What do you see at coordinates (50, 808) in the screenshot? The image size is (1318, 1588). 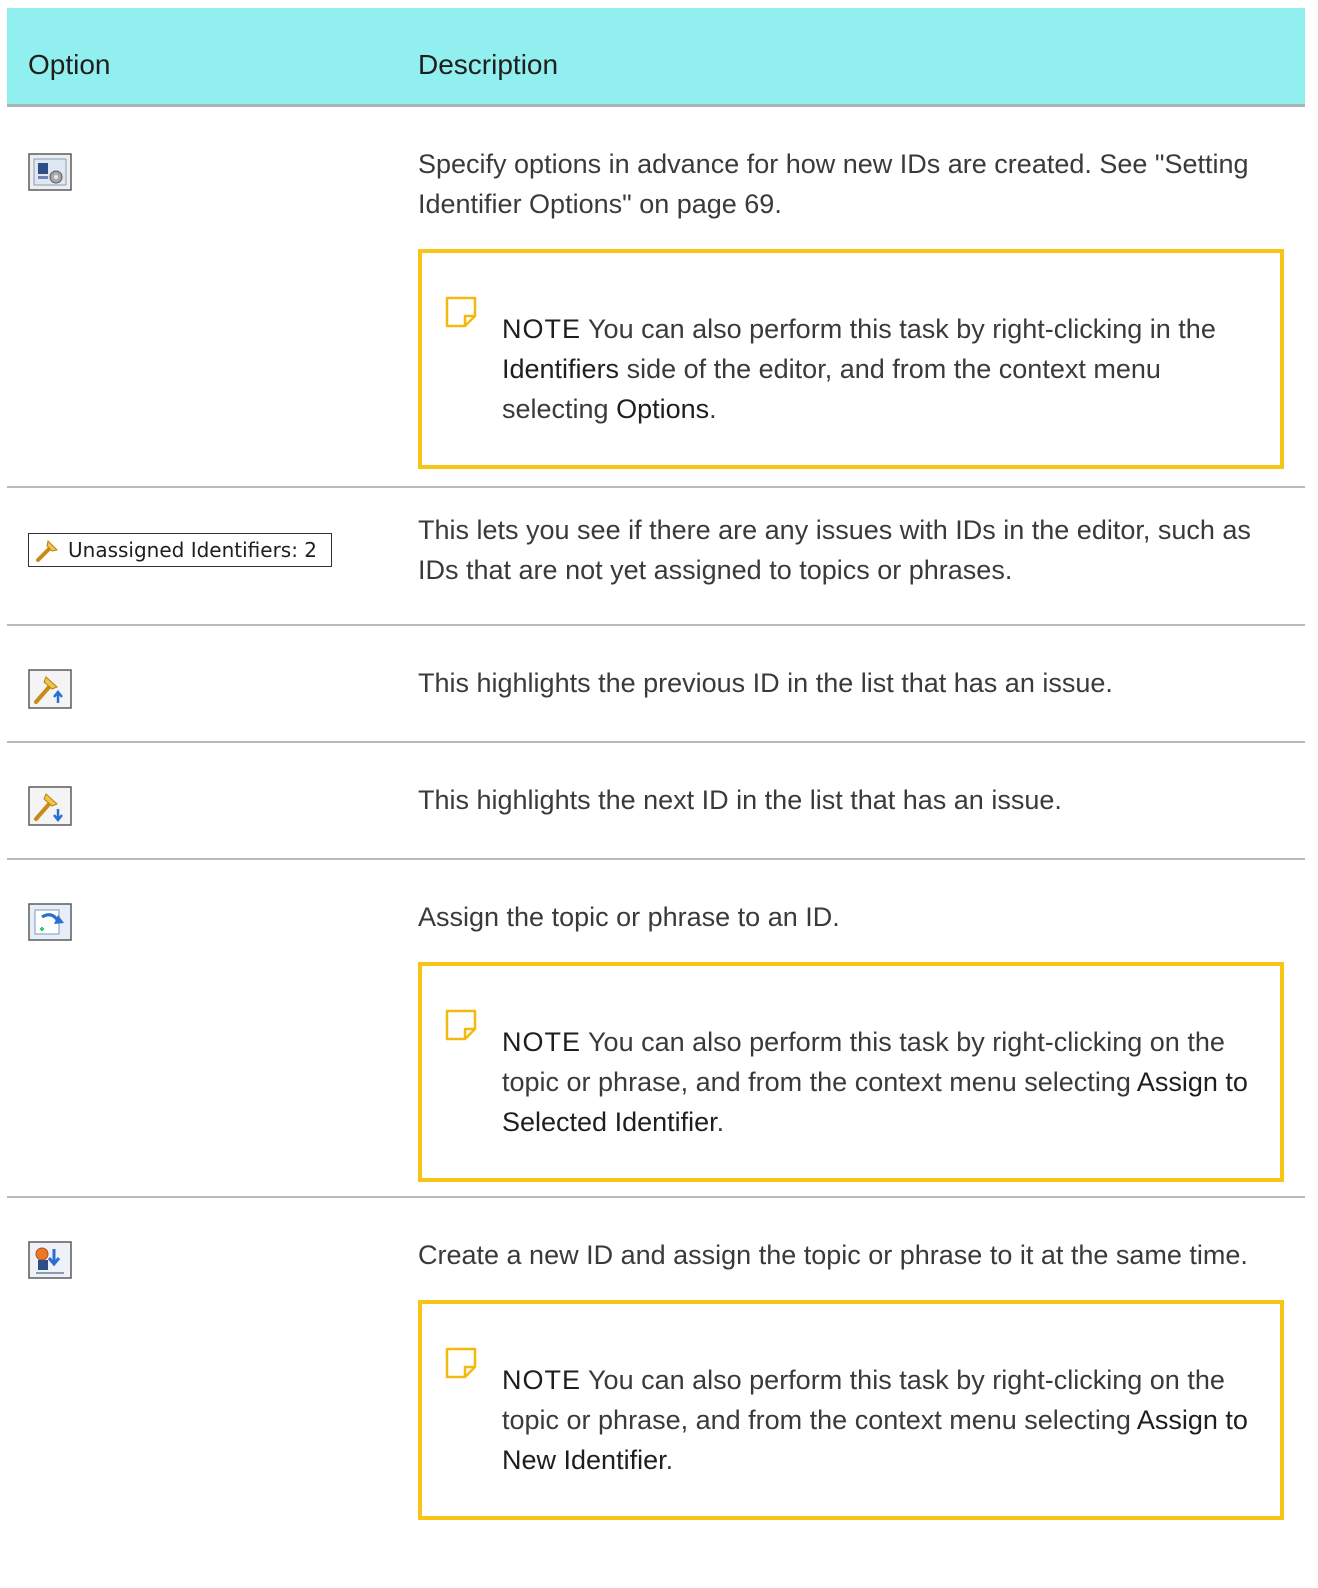 I see `next-issue-icon` at bounding box center [50, 808].